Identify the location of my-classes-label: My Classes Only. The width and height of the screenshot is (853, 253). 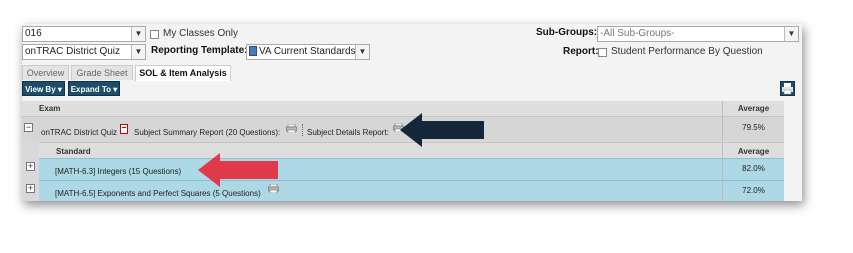
(201, 33).